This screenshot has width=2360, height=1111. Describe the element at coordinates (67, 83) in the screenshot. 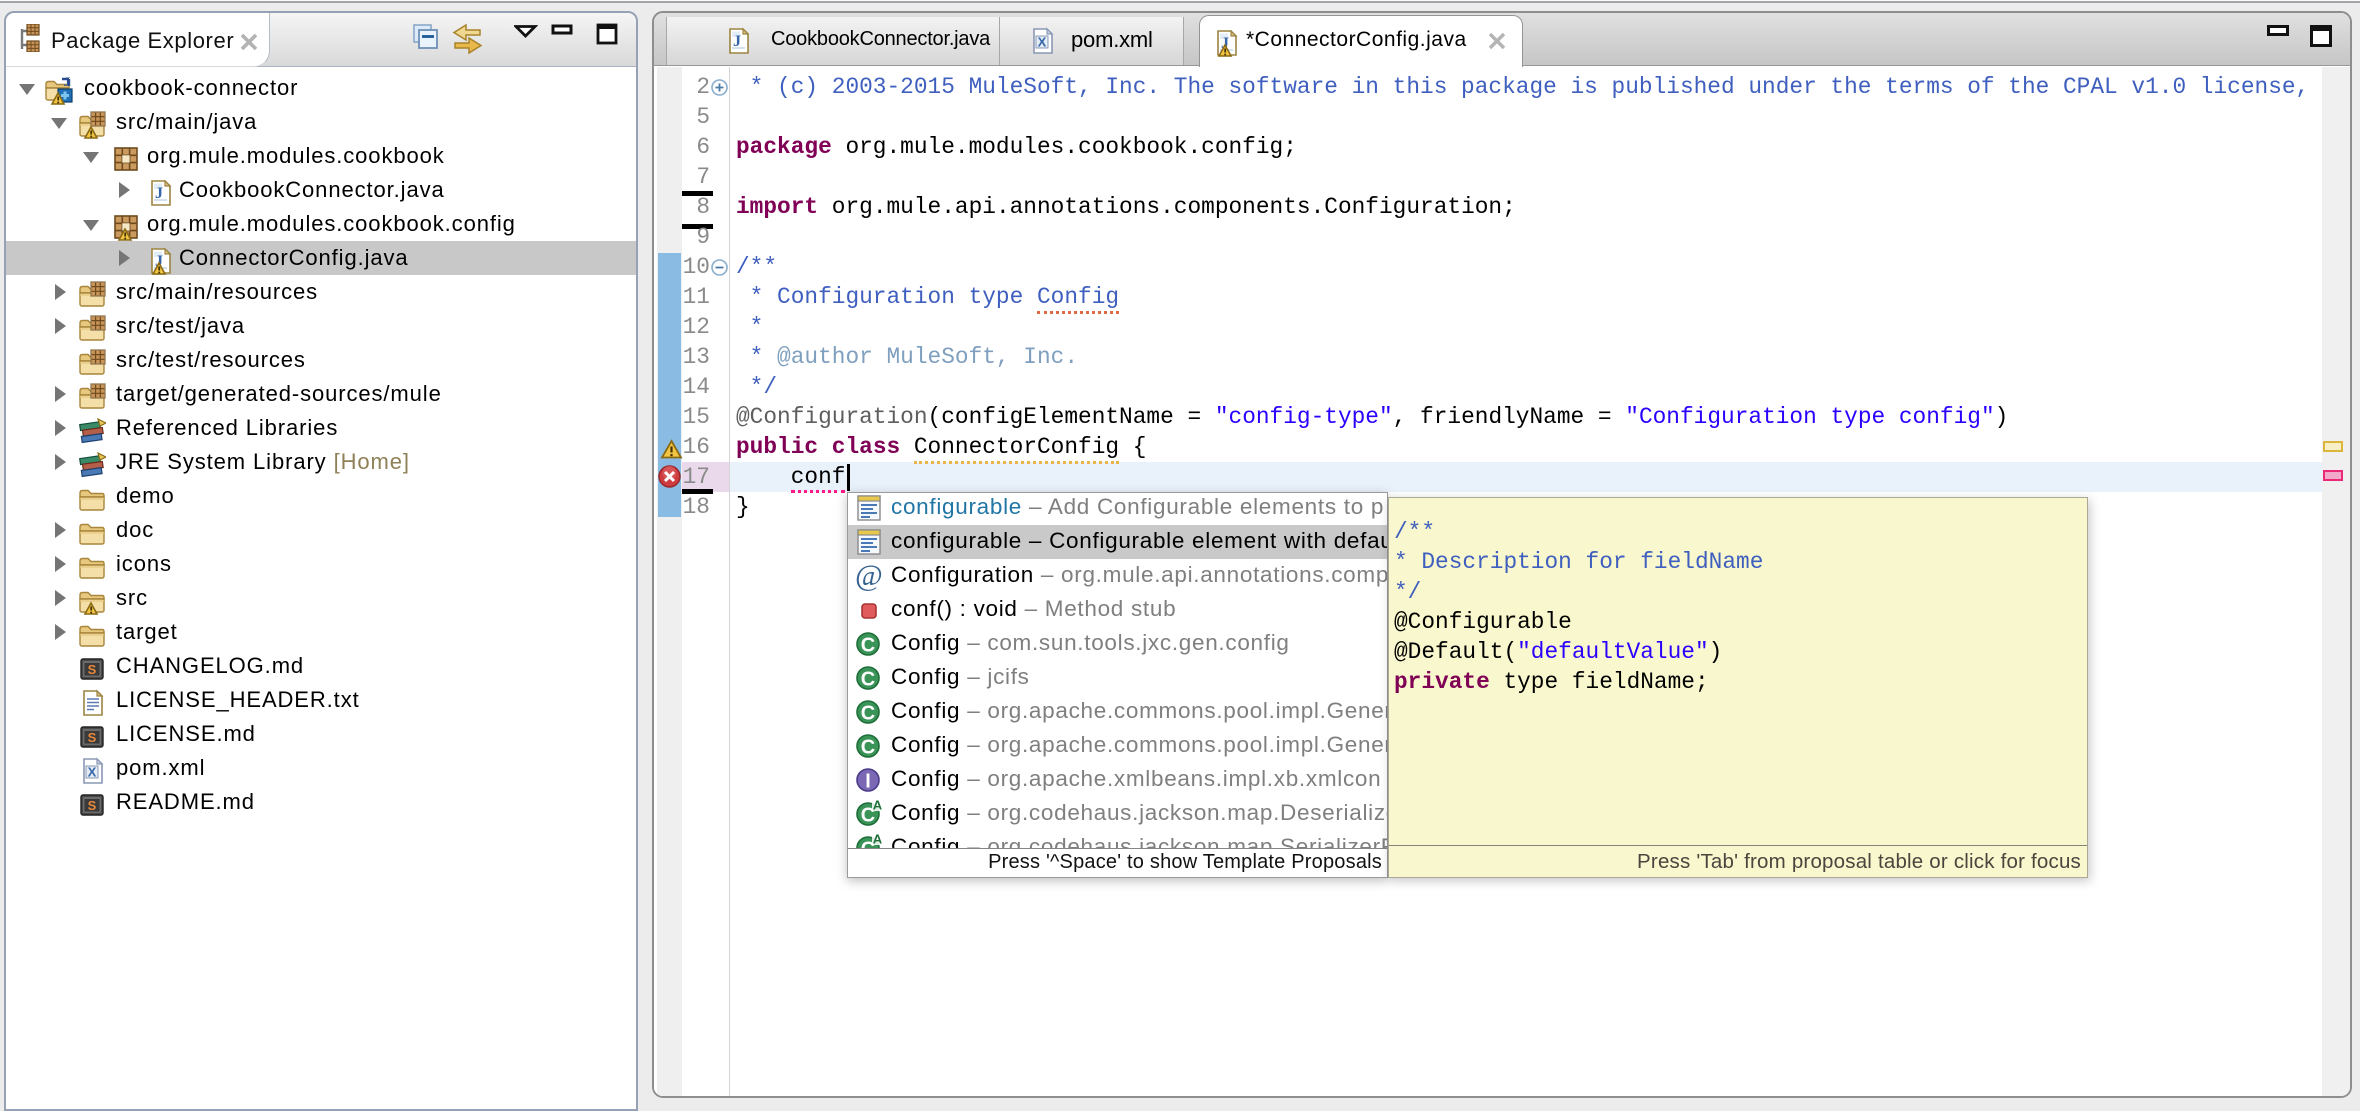

I see `svg-text: J` at that location.